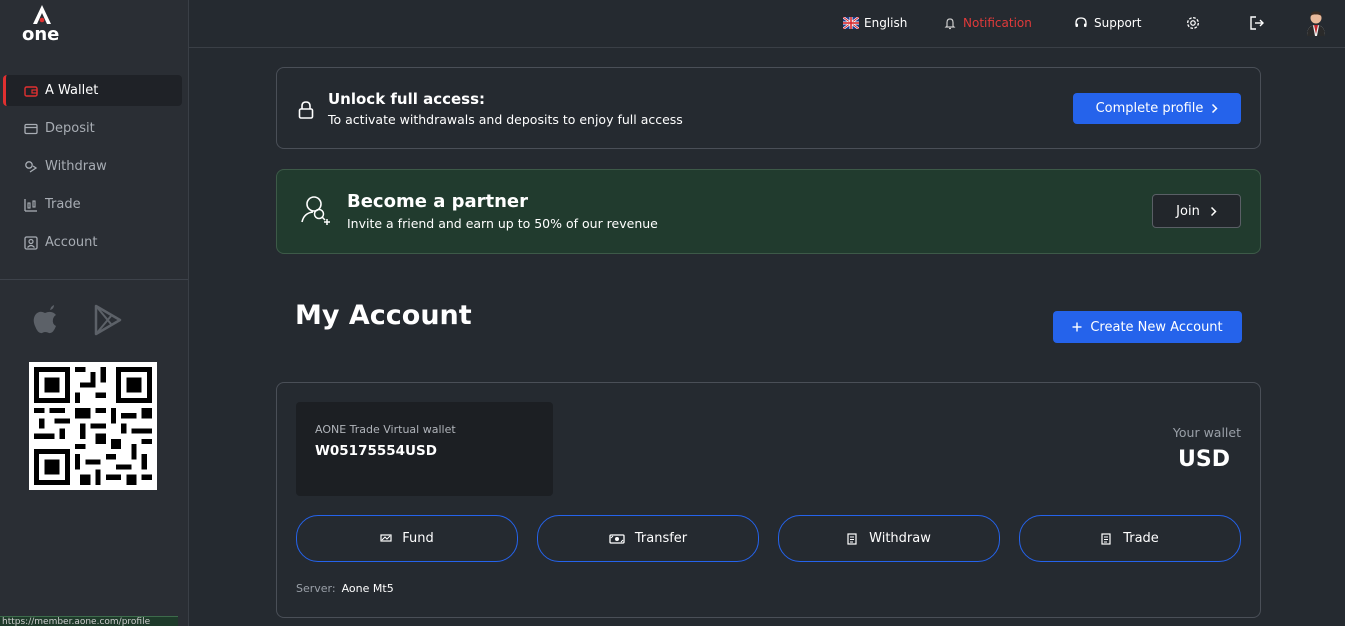  I want to click on support-label: Support, so click(1118, 23).